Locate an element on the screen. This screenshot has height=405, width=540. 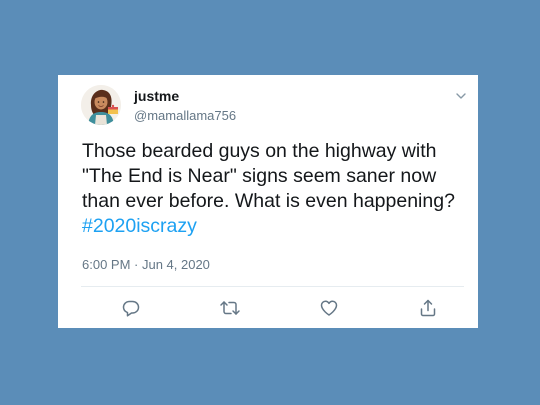
retweet-button is located at coordinates (230, 308).